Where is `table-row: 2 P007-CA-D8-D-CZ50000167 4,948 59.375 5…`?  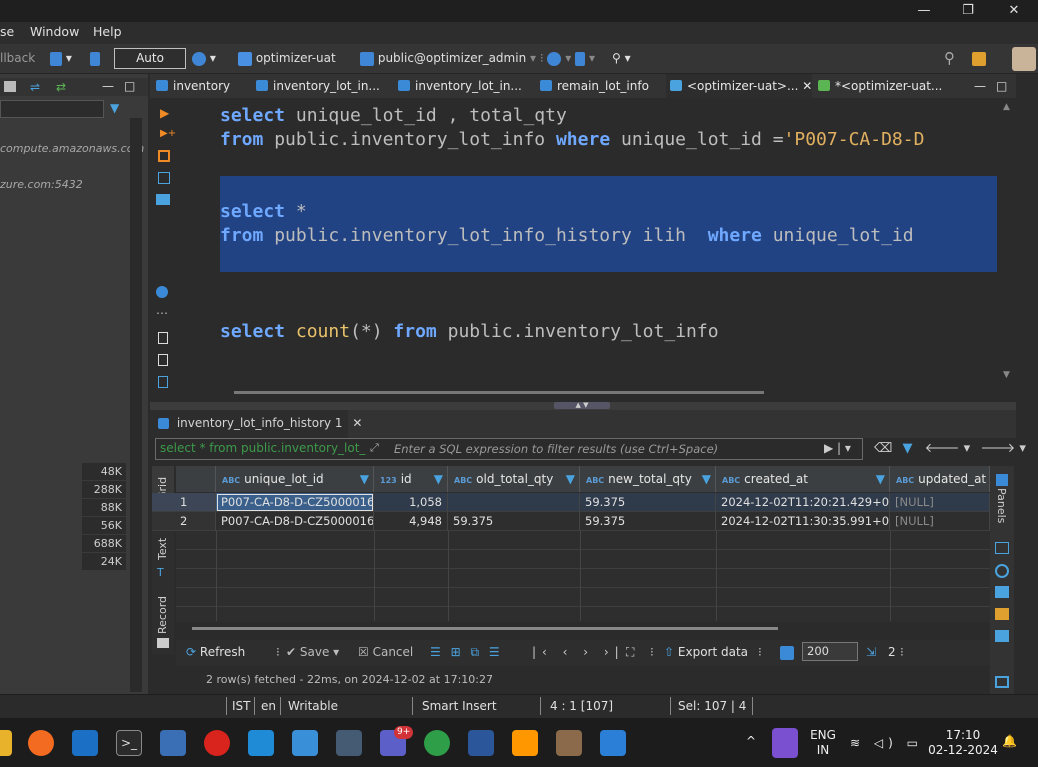 table-row: 2 P007-CA-D8-D-CZ50000167 4,948 59.375 5… is located at coordinates (571, 521).